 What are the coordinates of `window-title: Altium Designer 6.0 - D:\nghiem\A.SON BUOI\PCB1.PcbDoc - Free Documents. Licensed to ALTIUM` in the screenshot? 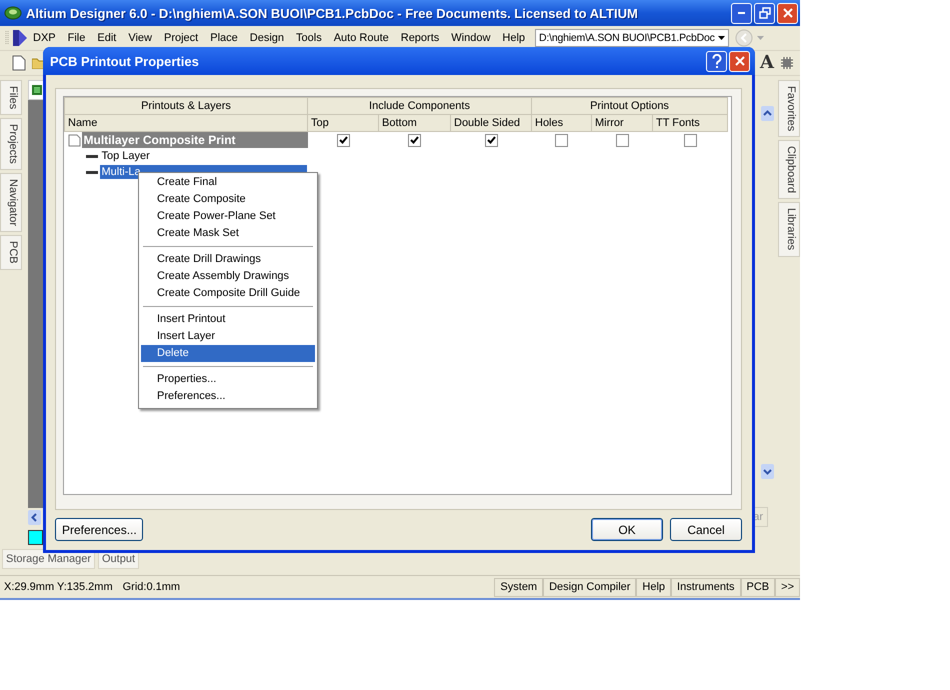 It's located at (332, 13).